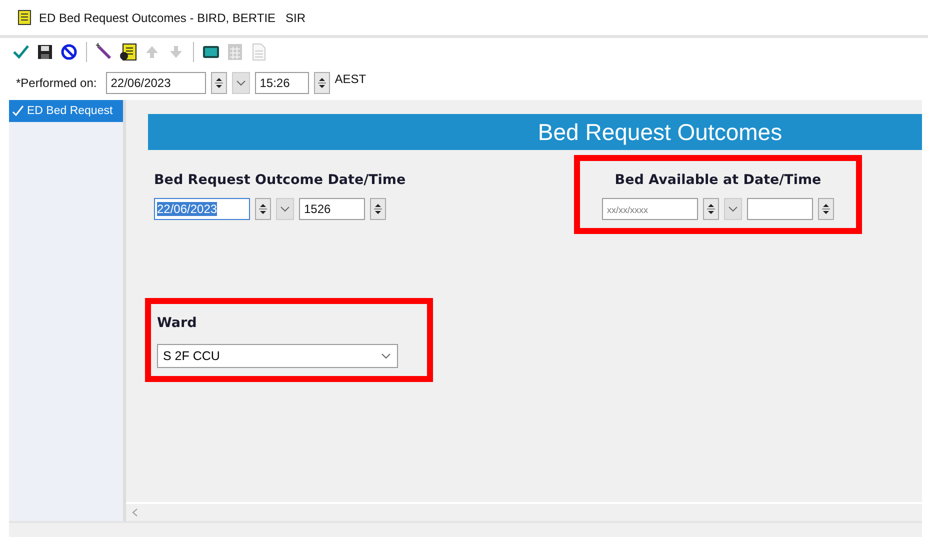  I want to click on date-field: xx/xx/xxxx, so click(650, 209).